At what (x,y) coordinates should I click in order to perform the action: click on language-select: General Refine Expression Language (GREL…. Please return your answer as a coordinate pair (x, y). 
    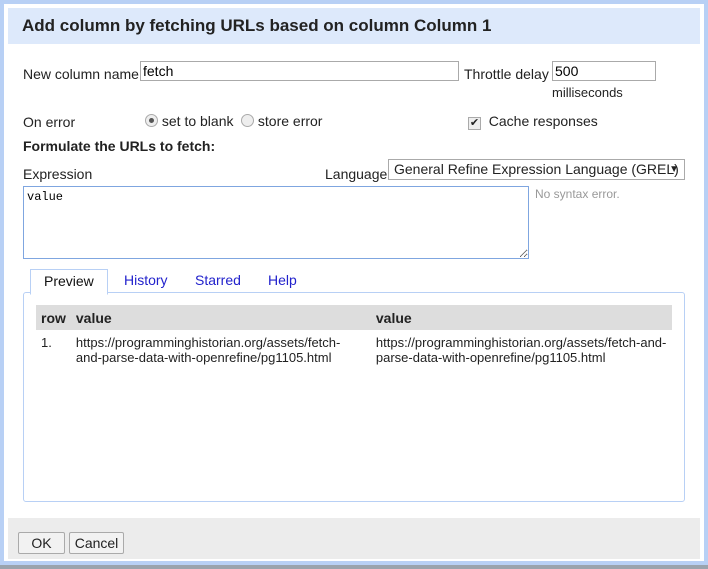
    Looking at the image, I should click on (536, 169).